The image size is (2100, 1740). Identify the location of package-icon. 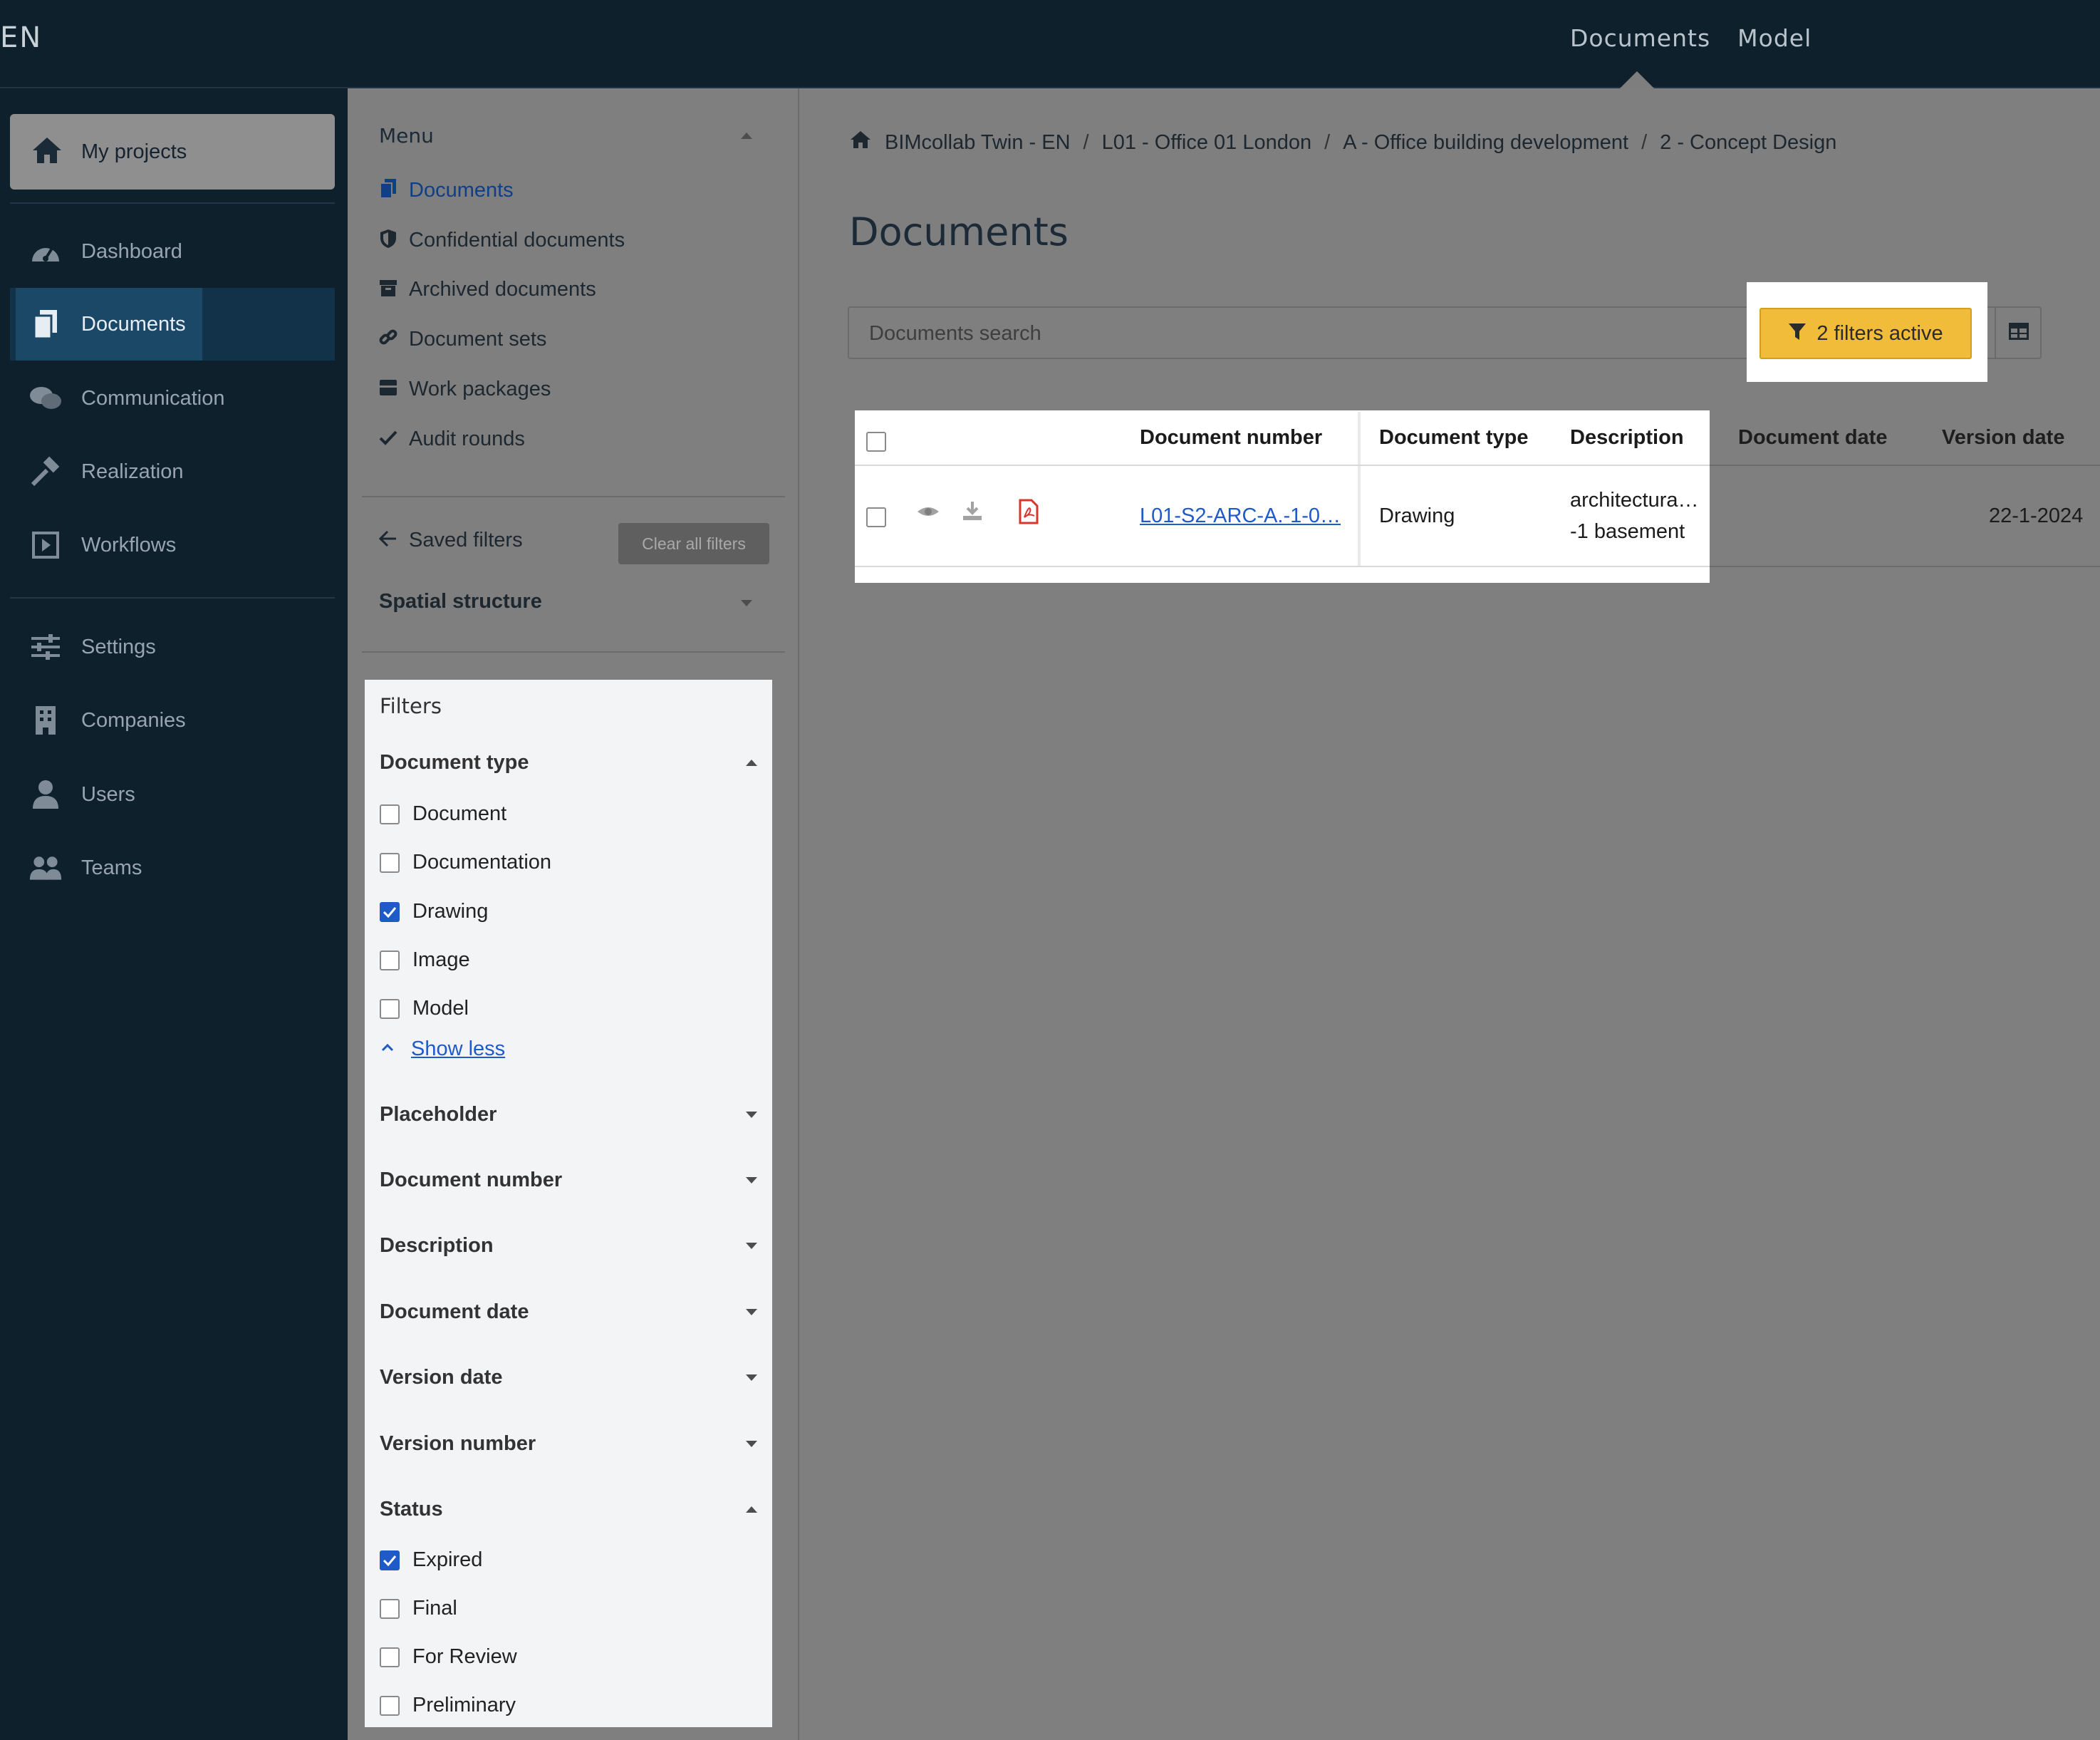
(388, 389).